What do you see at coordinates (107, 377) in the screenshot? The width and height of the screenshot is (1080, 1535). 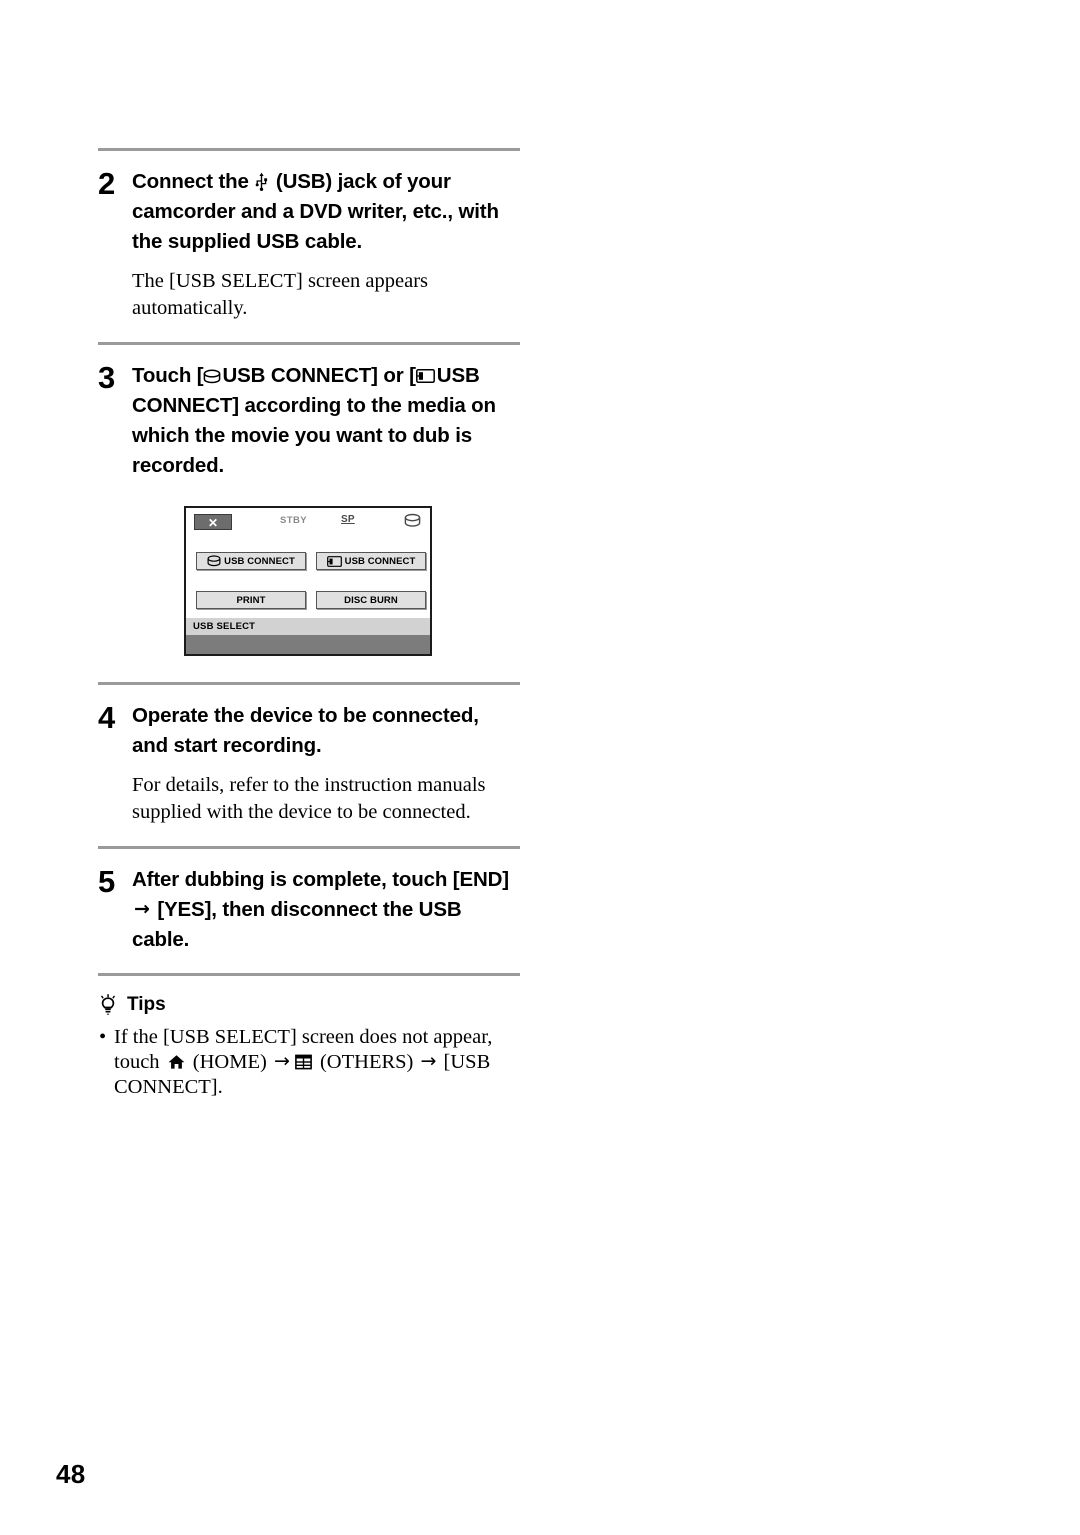 I see `step-number: 3` at bounding box center [107, 377].